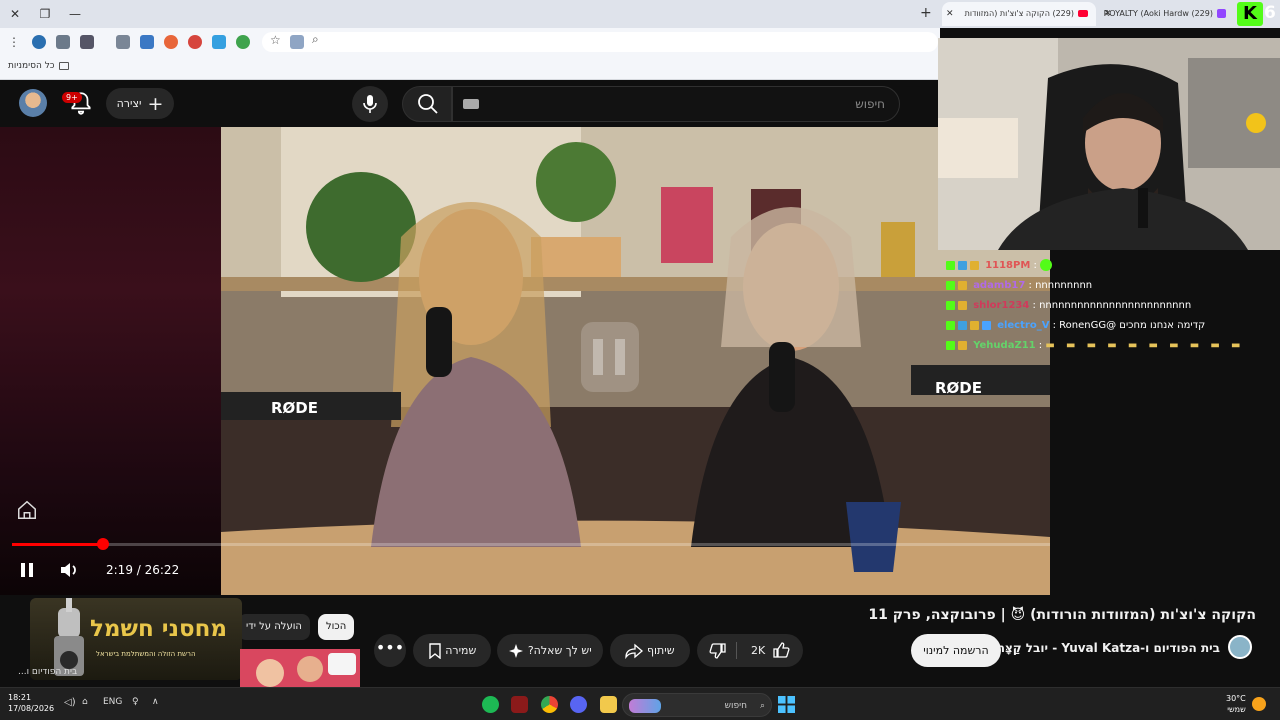 The width and height of the screenshot is (1280, 720). What do you see at coordinates (1046, 265) in the screenshot?
I see `emote-icon` at bounding box center [1046, 265].